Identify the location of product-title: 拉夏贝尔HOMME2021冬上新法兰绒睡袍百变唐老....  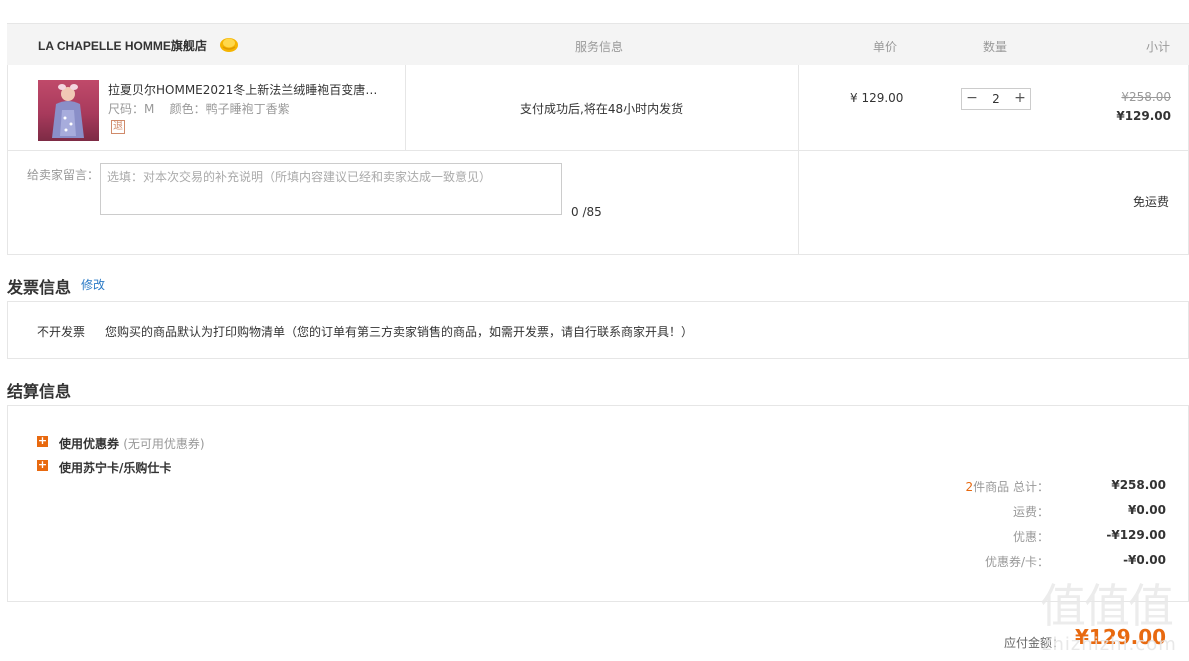
(248, 89).